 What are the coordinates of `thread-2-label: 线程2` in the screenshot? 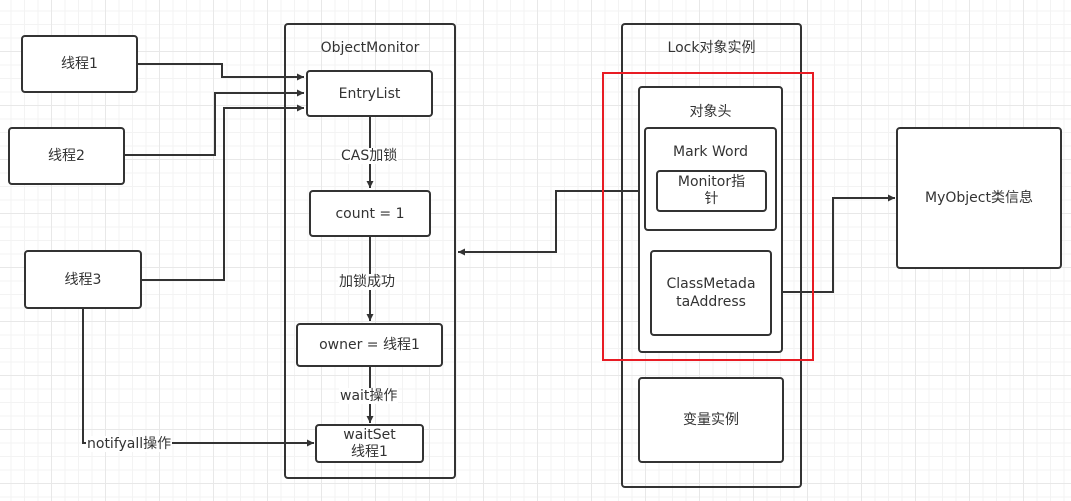 It's located at (66, 156).